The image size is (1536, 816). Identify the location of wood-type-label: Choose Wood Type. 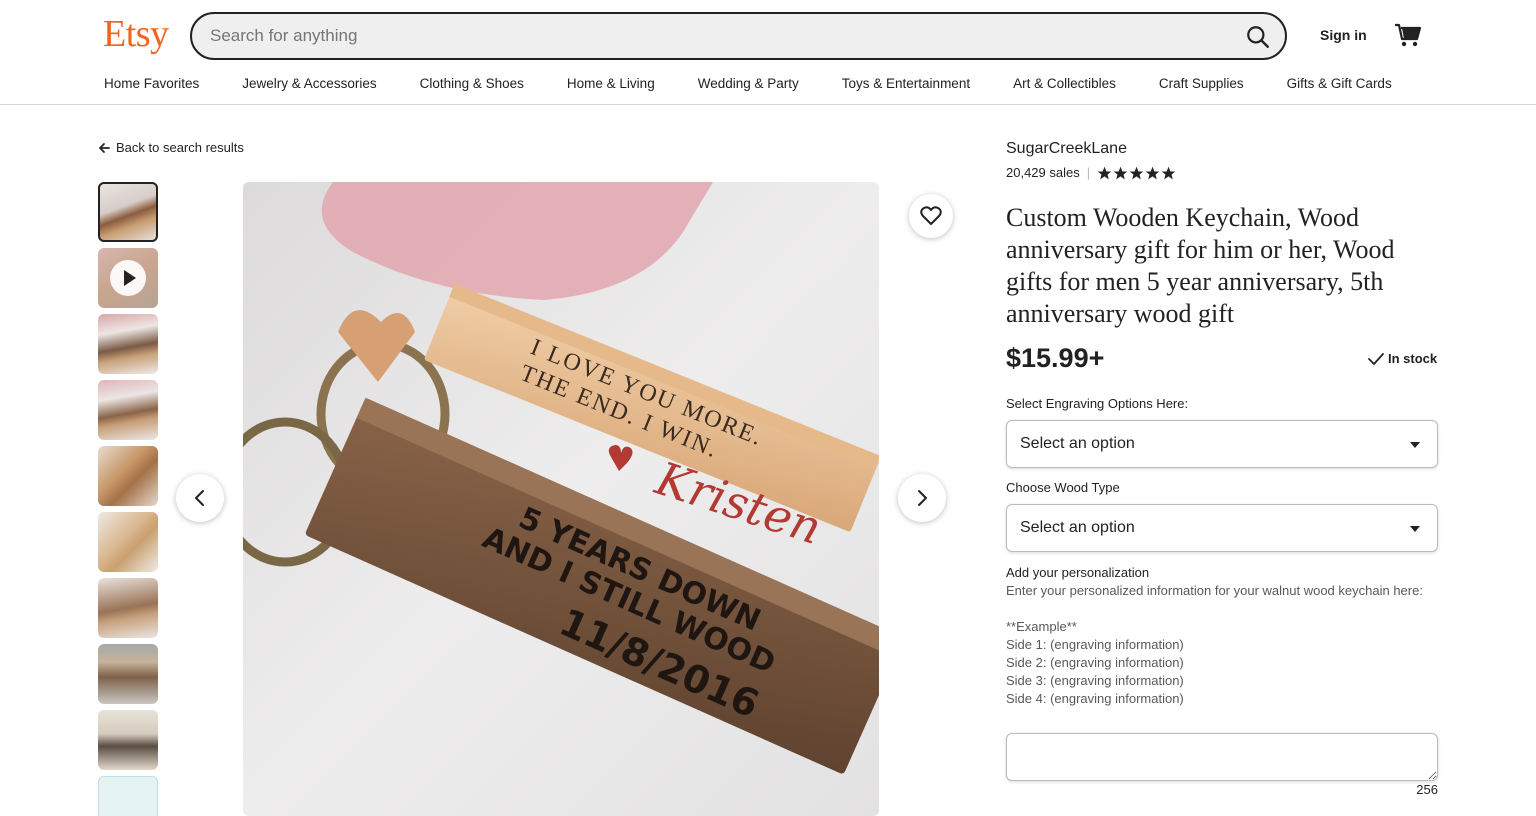
(1063, 487).